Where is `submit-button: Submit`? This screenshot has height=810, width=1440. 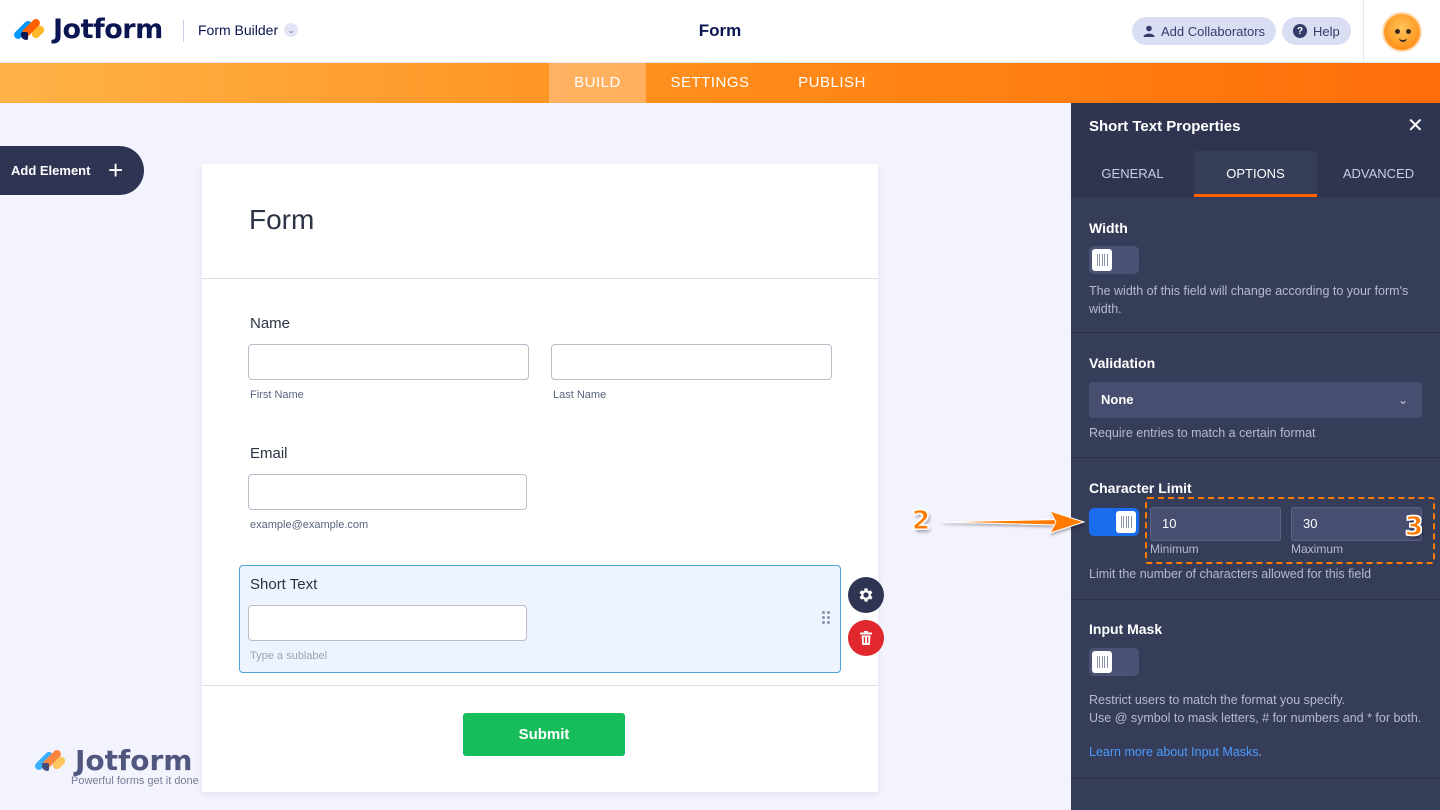
submit-button: Submit is located at coordinates (544, 734).